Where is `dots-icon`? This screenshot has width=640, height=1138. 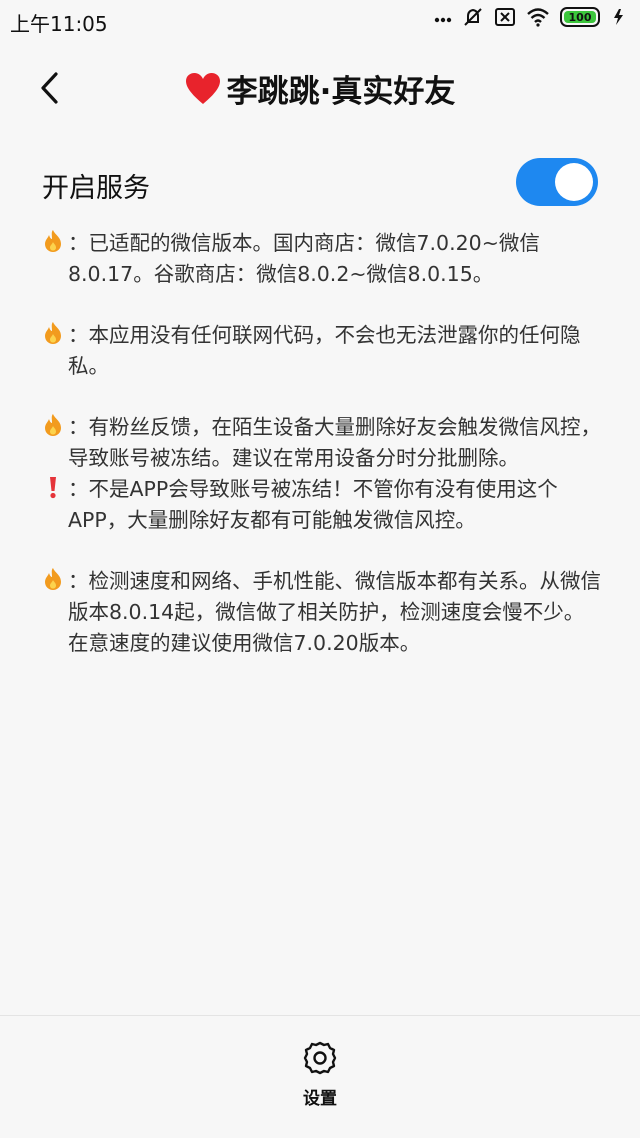
dots-icon is located at coordinates (443, 20).